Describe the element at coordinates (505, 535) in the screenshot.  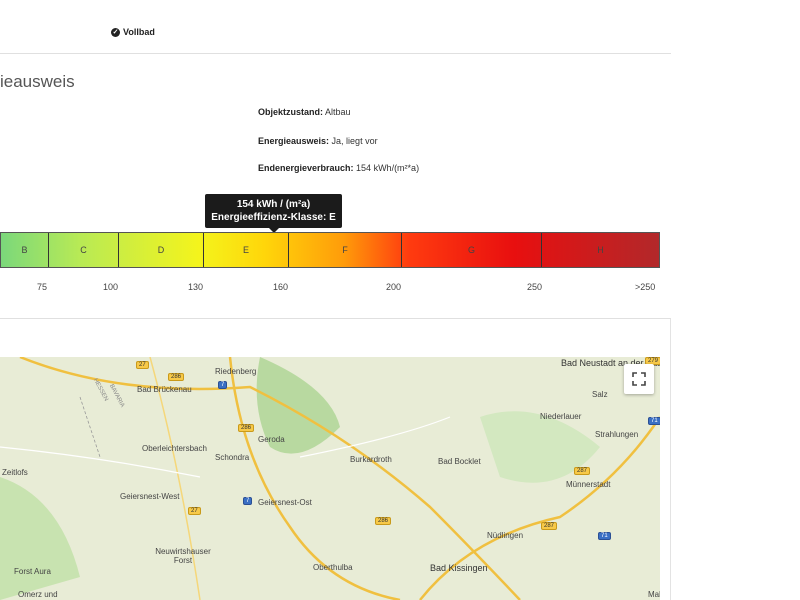
I see `map-label: Nüdlingen` at that location.